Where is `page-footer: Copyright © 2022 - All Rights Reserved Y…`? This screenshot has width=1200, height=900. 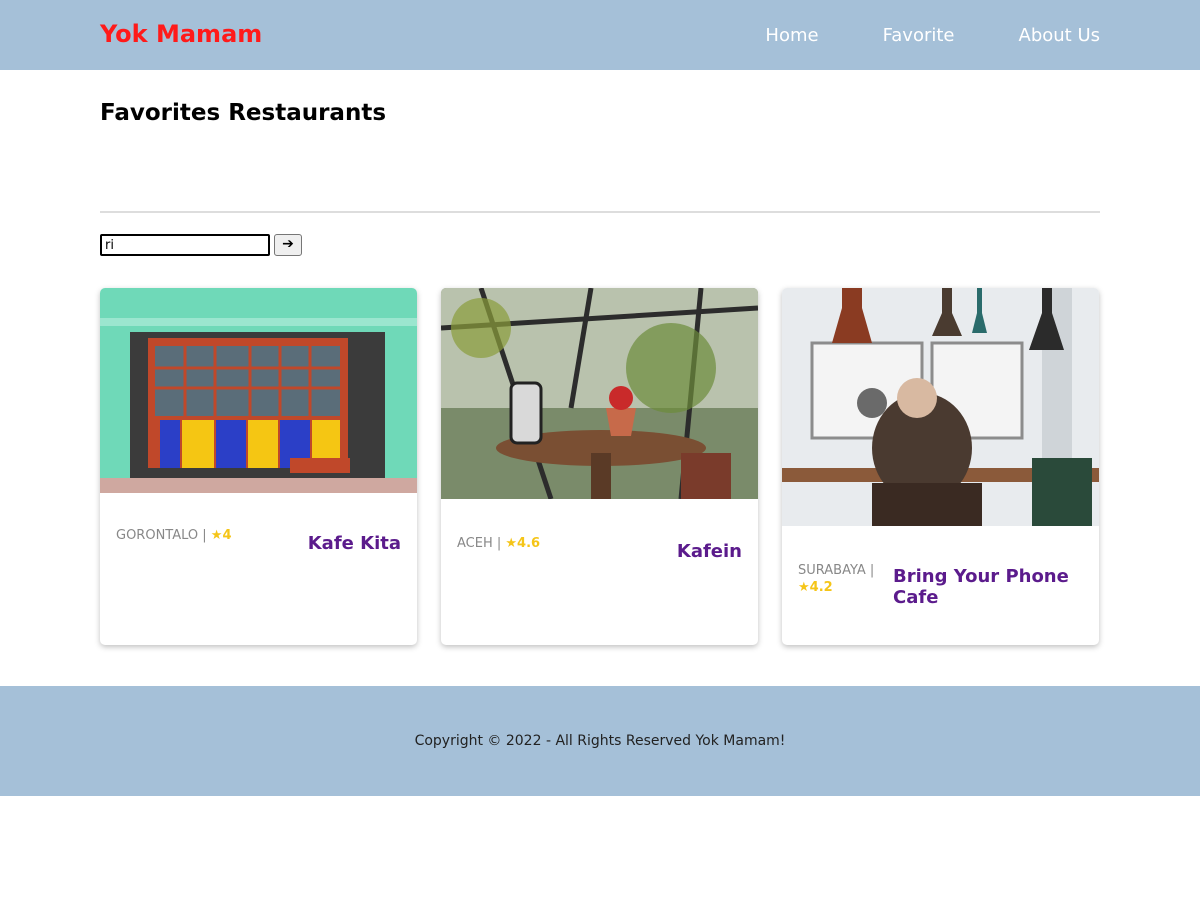 page-footer: Copyright © 2022 - All Rights Reserved Y… is located at coordinates (600, 741).